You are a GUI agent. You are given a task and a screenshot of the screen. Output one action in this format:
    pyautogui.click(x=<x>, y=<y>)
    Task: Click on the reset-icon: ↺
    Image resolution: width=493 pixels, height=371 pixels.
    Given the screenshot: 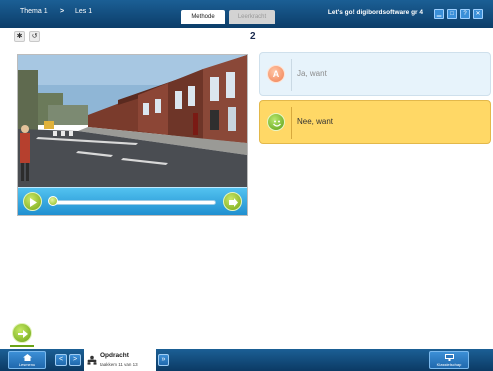 What is the action you would take?
    pyautogui.click(x=34, y=36)
    